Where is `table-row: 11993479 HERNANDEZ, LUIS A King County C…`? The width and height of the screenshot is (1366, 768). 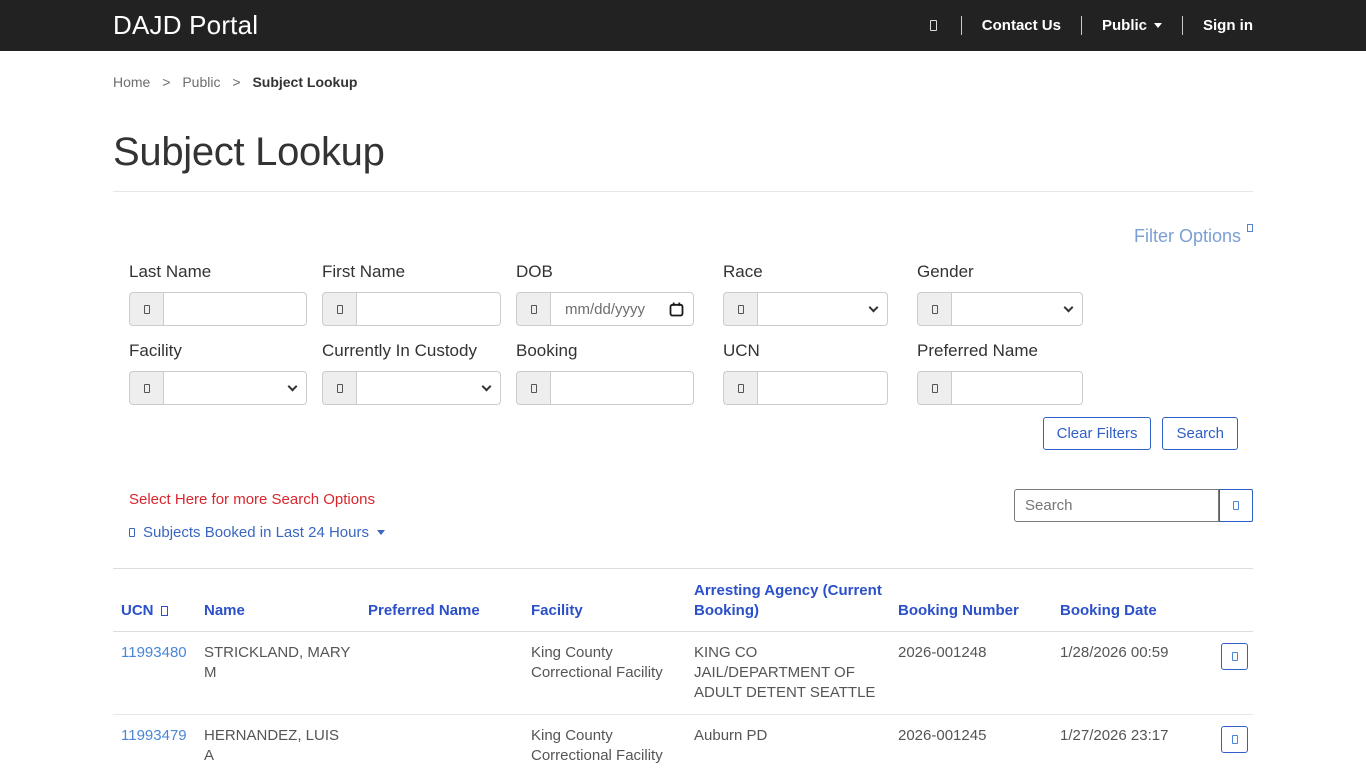 table-row: 11993479 HERNANDEZ, LUIS A King County C… is located at coordinates (683, 741).